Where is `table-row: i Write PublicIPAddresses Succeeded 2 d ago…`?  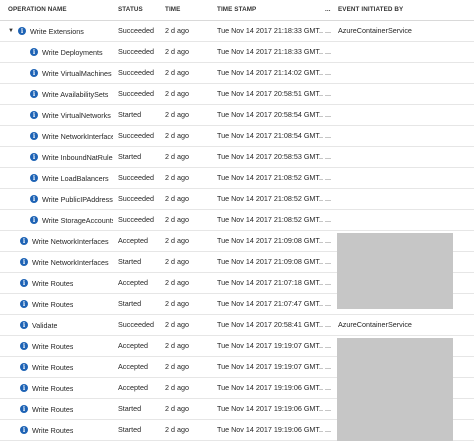 table-row: i Write PublicIPAddresses Succeeded 2 d ago… is located at coordinates (237, 199).